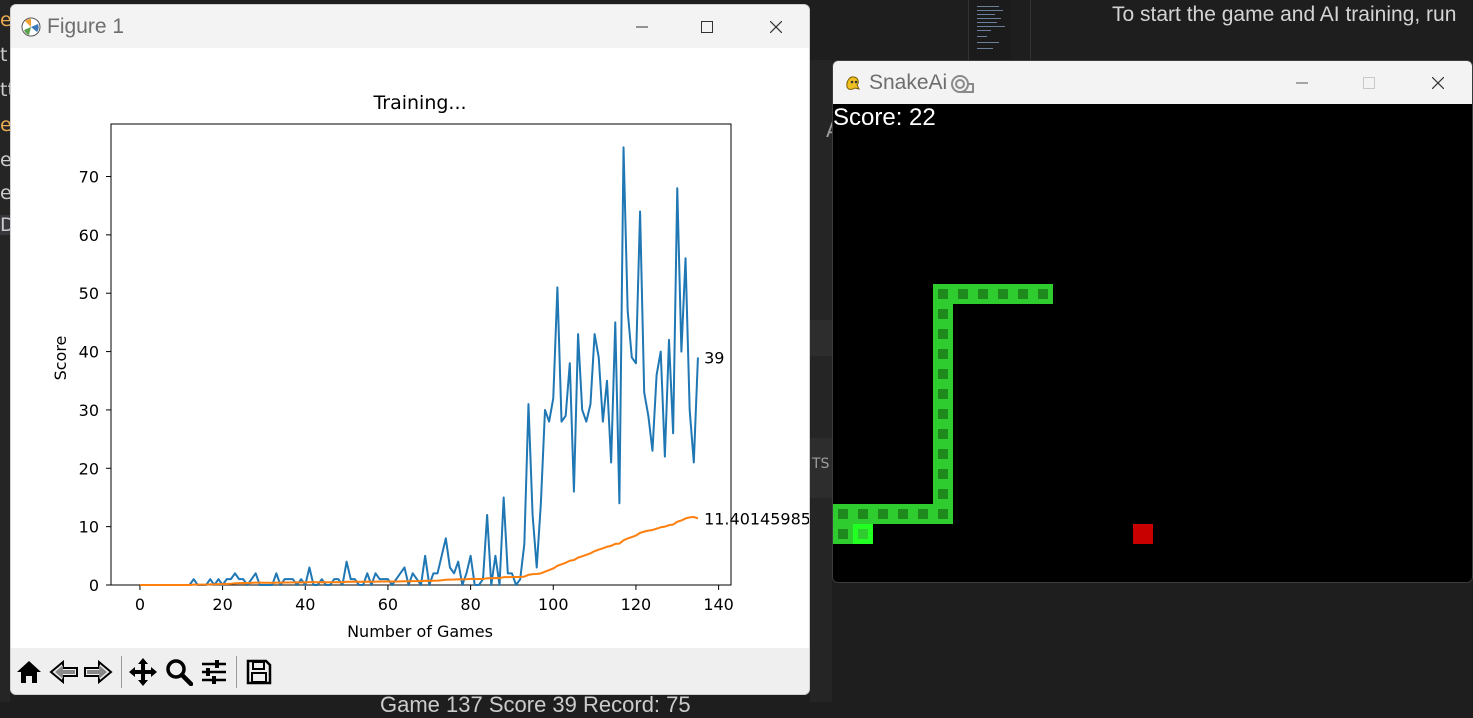 The height and width of the screenshot is (718, 1473). What do you see at coordinates (470, 604) in the screenshot?
I see `x-tick-label: 80` at bounding box center [470, 604].